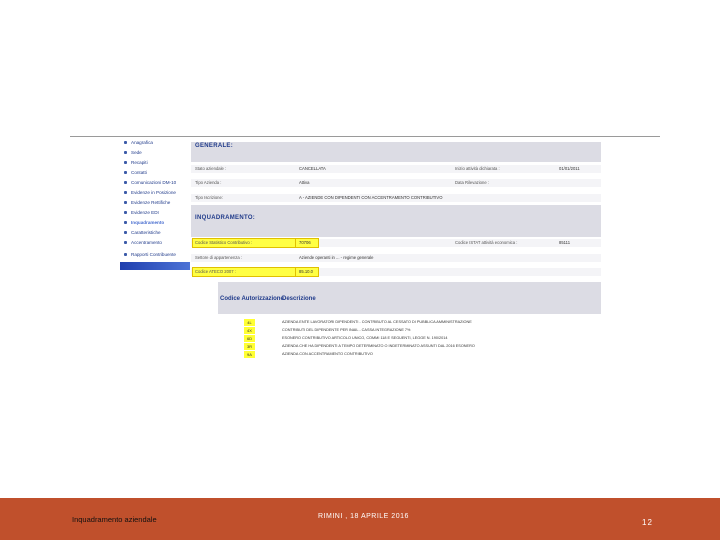 The image size is (720, 540). I want to click on stato-value: CANCELLATA, so click(312, 168).